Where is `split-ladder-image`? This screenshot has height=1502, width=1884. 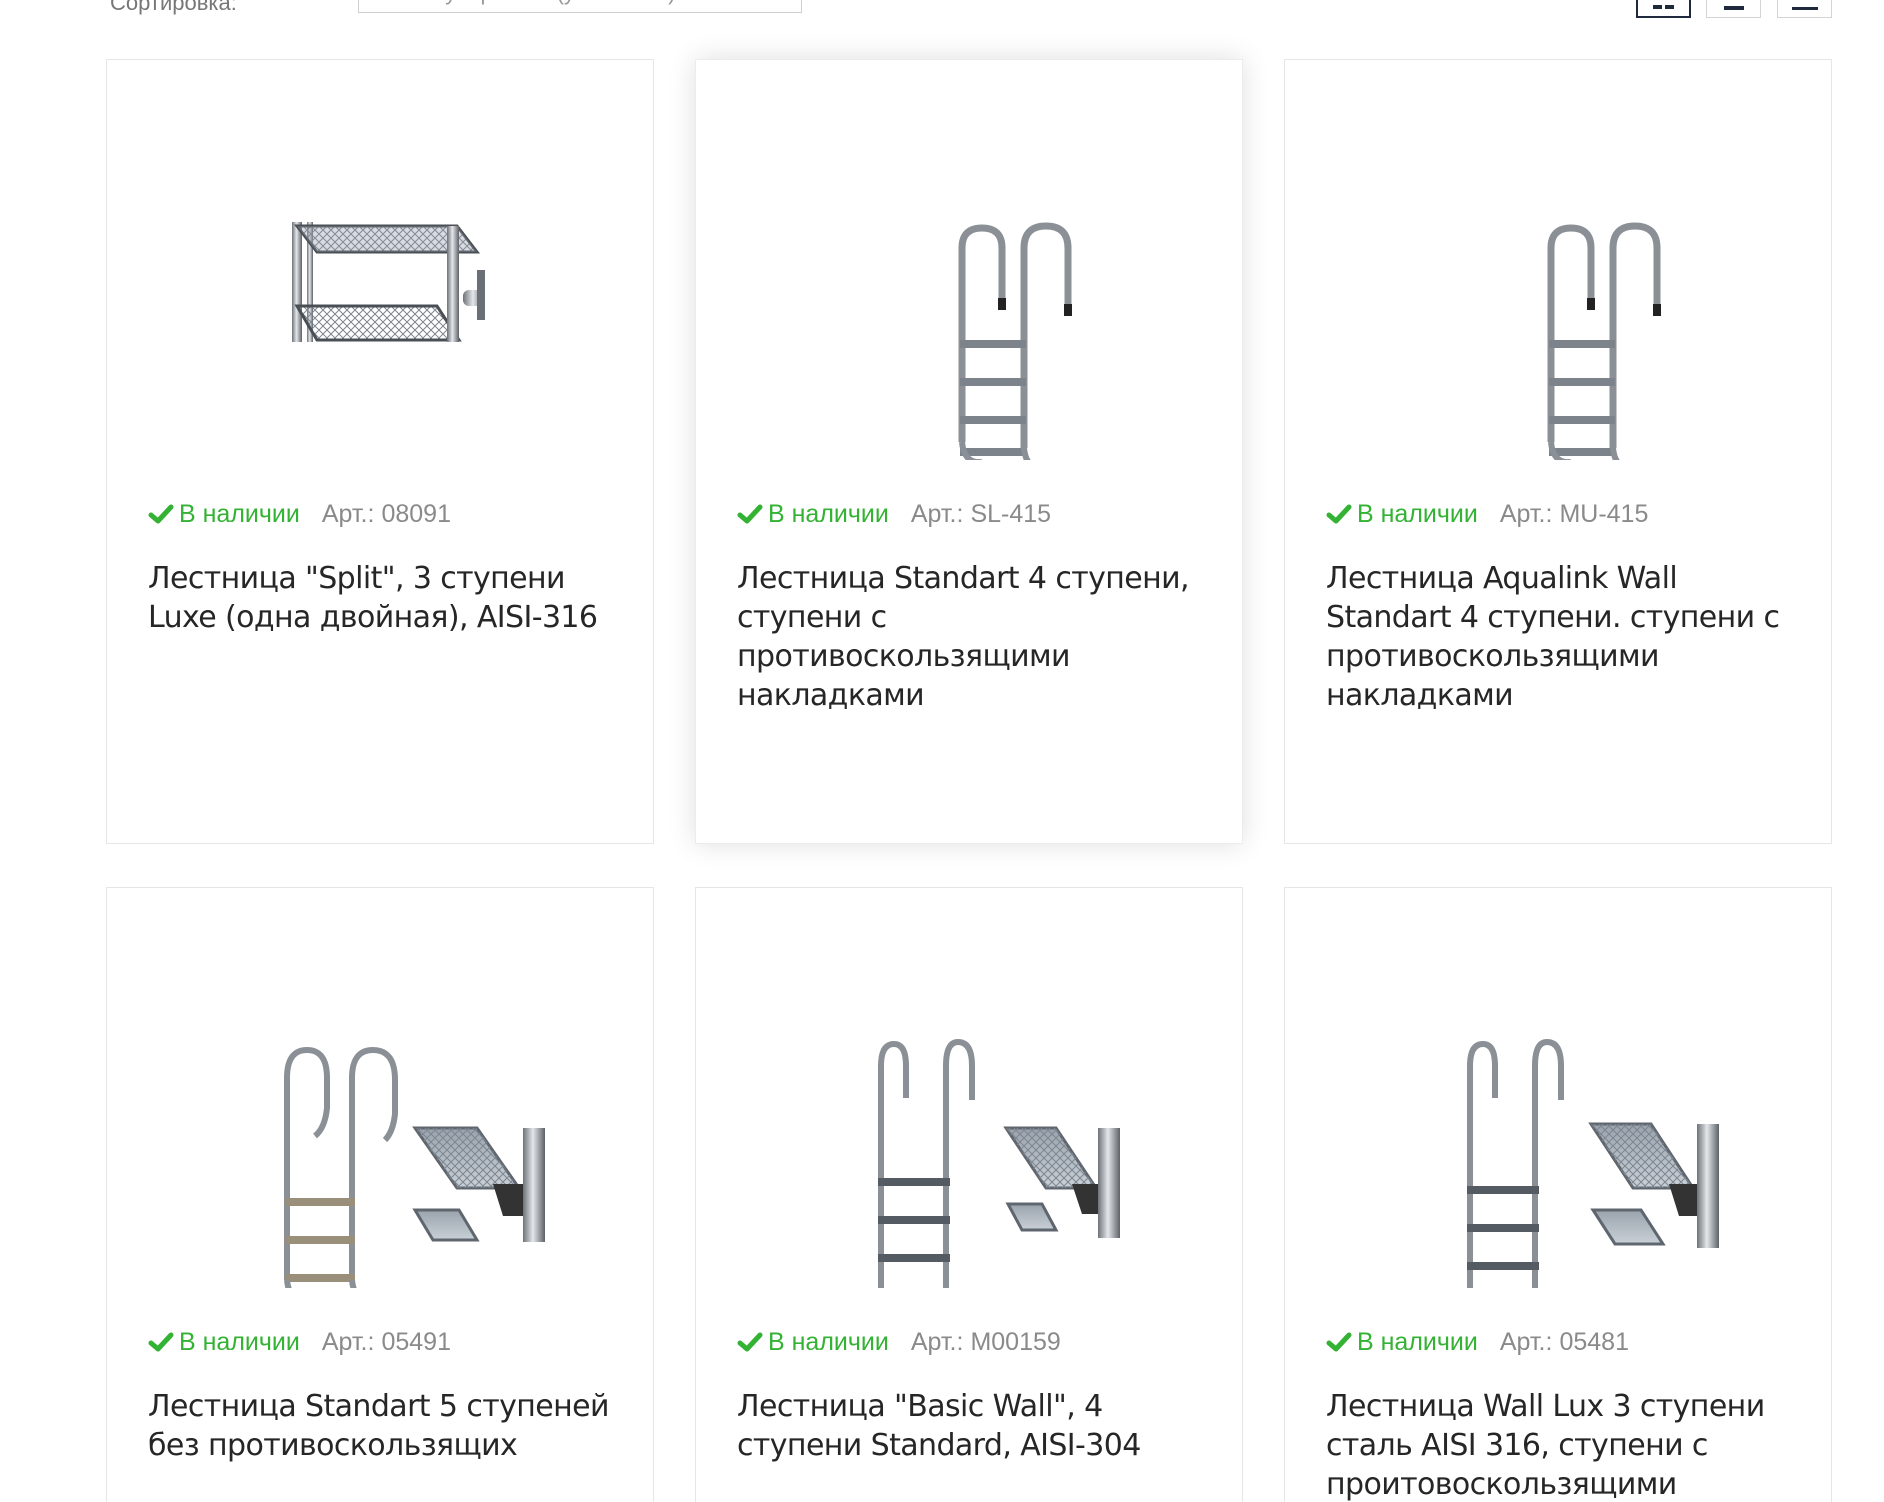
split-ladder-image is located at coordinates (380, 295).